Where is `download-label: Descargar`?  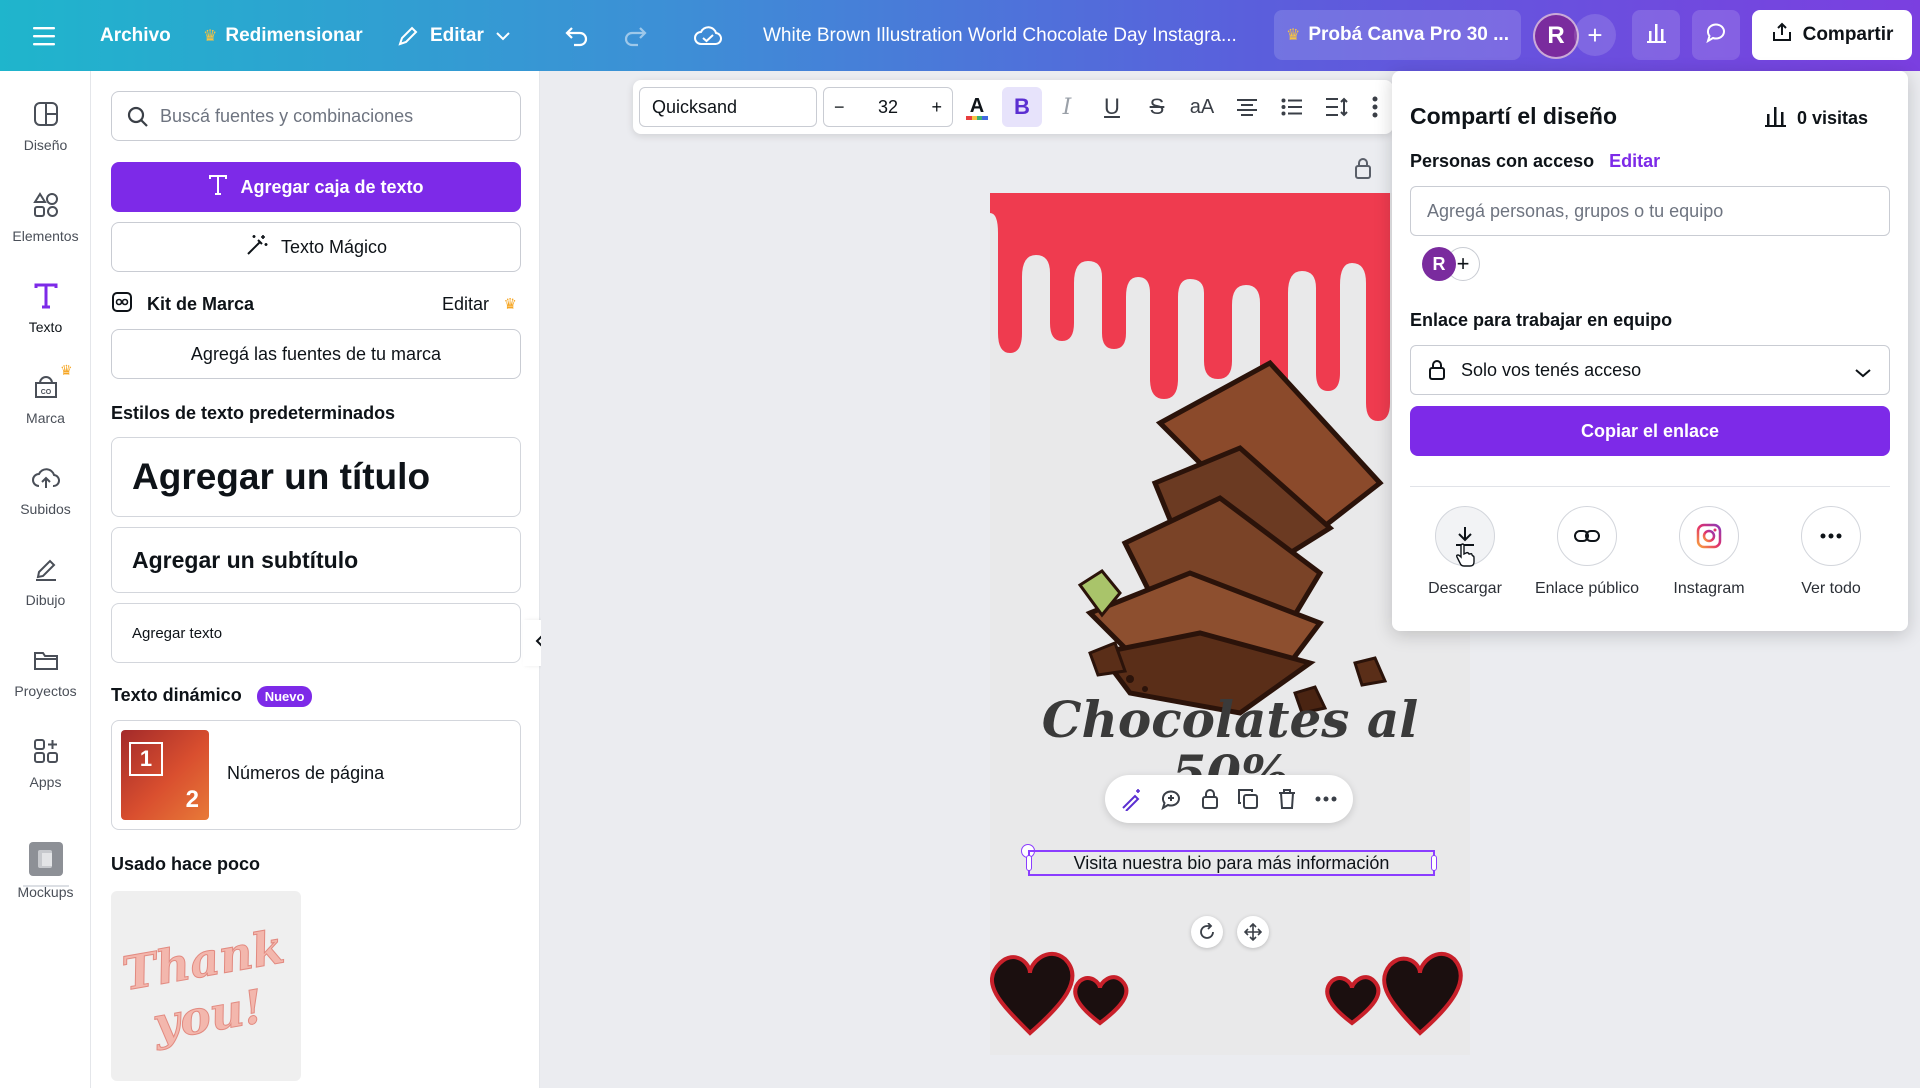
download-label: Descargar is located at coordinates (1465, 588).